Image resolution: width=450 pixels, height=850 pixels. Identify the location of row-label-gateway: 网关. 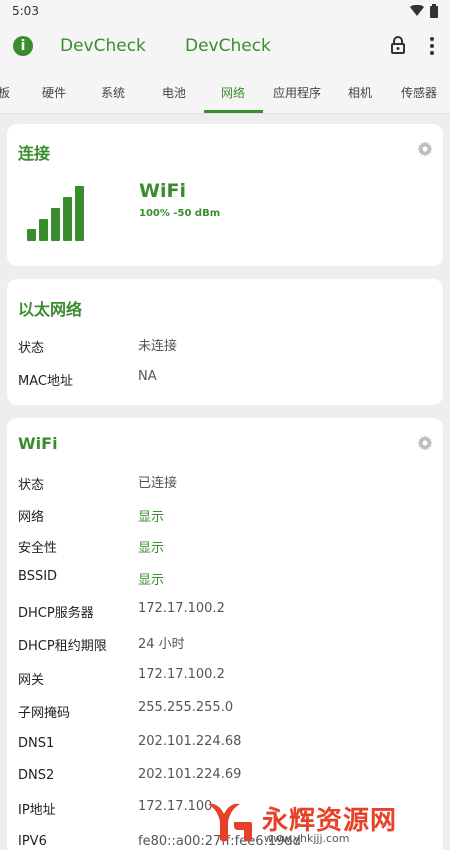
(31, 680).